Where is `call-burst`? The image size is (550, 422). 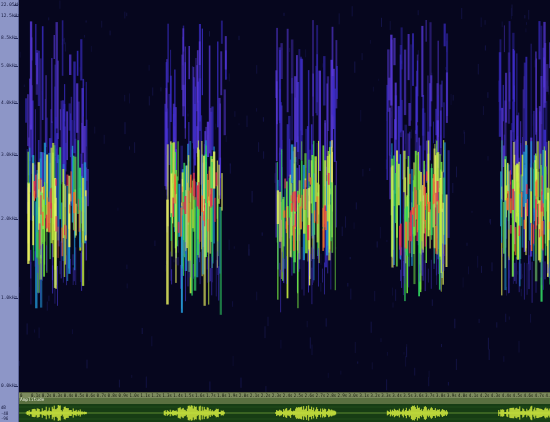 call-burst is located at coordinates (524, 162).